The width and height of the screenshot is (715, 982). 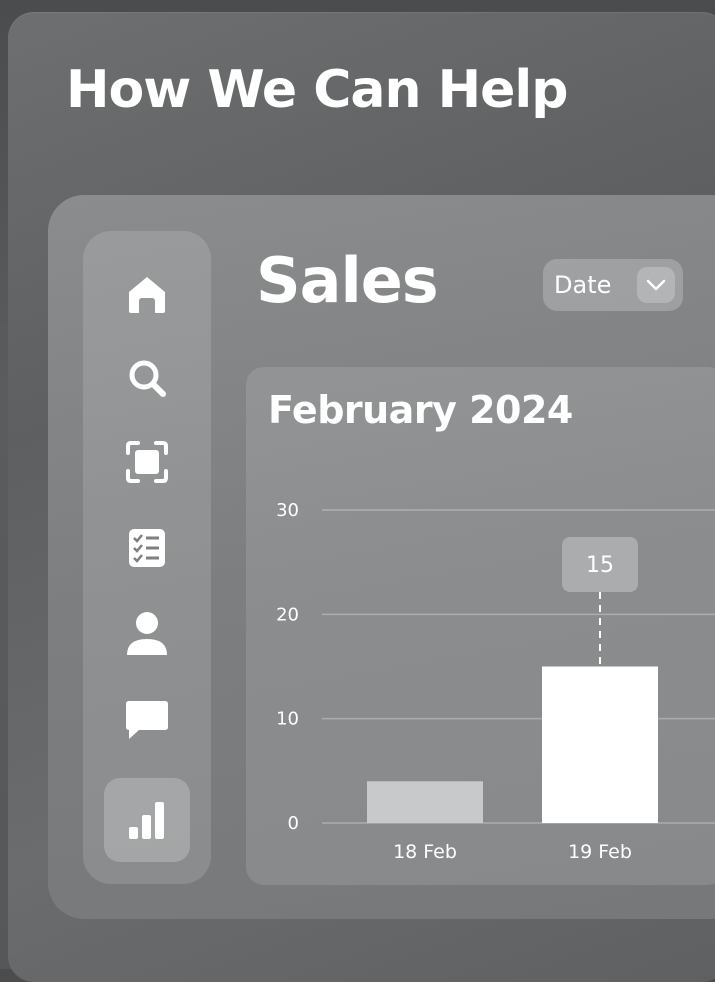 What do you see at coordinates (600, 565) in the screenshot?
I see `data-label: 15` at bounding box center [600, 565].